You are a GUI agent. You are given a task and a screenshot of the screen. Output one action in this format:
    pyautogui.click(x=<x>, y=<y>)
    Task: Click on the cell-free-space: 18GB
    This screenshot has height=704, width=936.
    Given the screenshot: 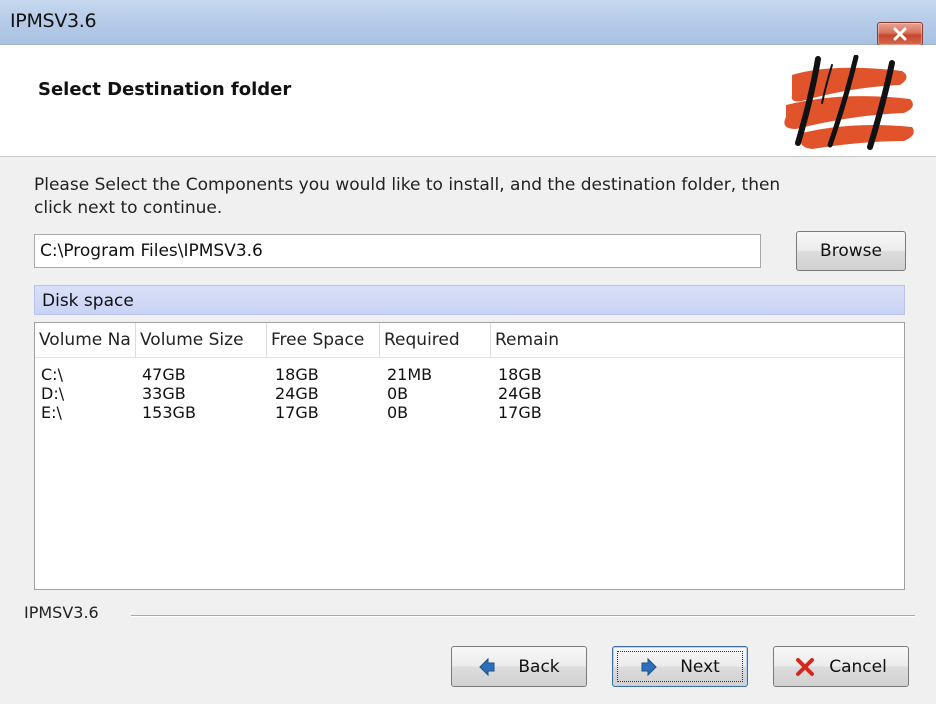 What is the action you would take?
    pyautogui.click(x=297, y=374)
    